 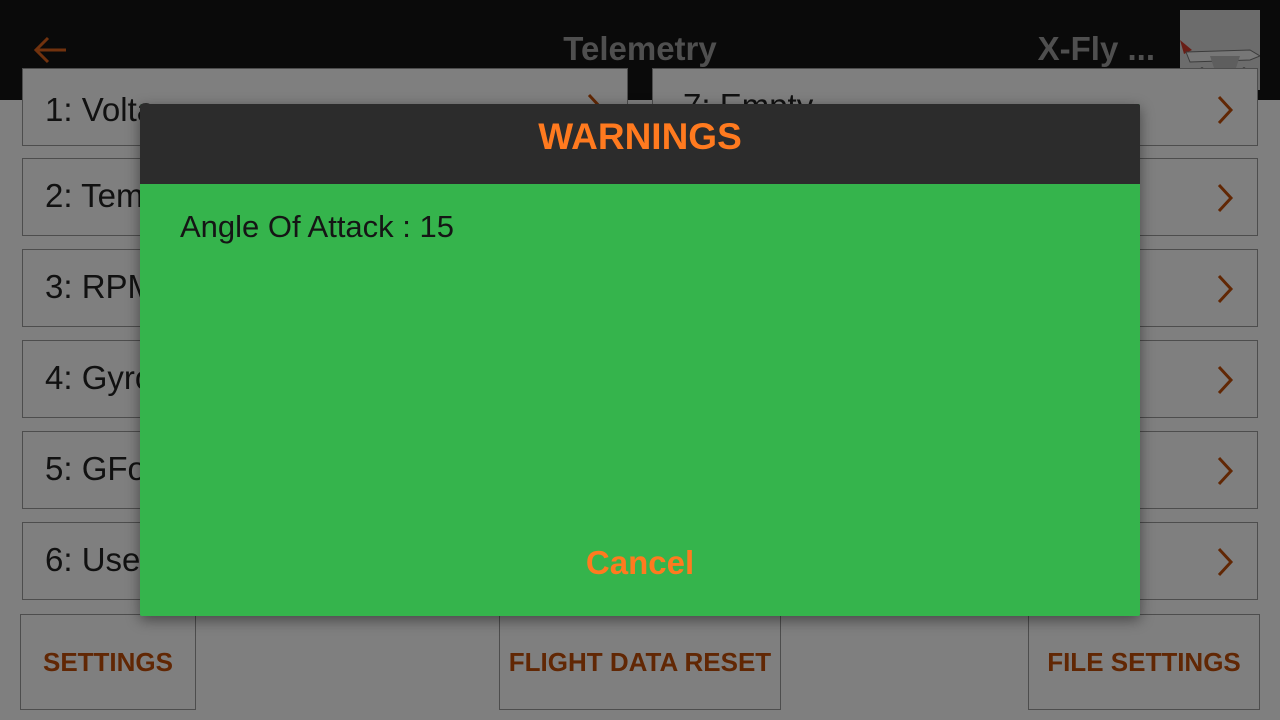 I want to click on warning-message: Angle Of Attack : 15, so click(x=317, y=226).